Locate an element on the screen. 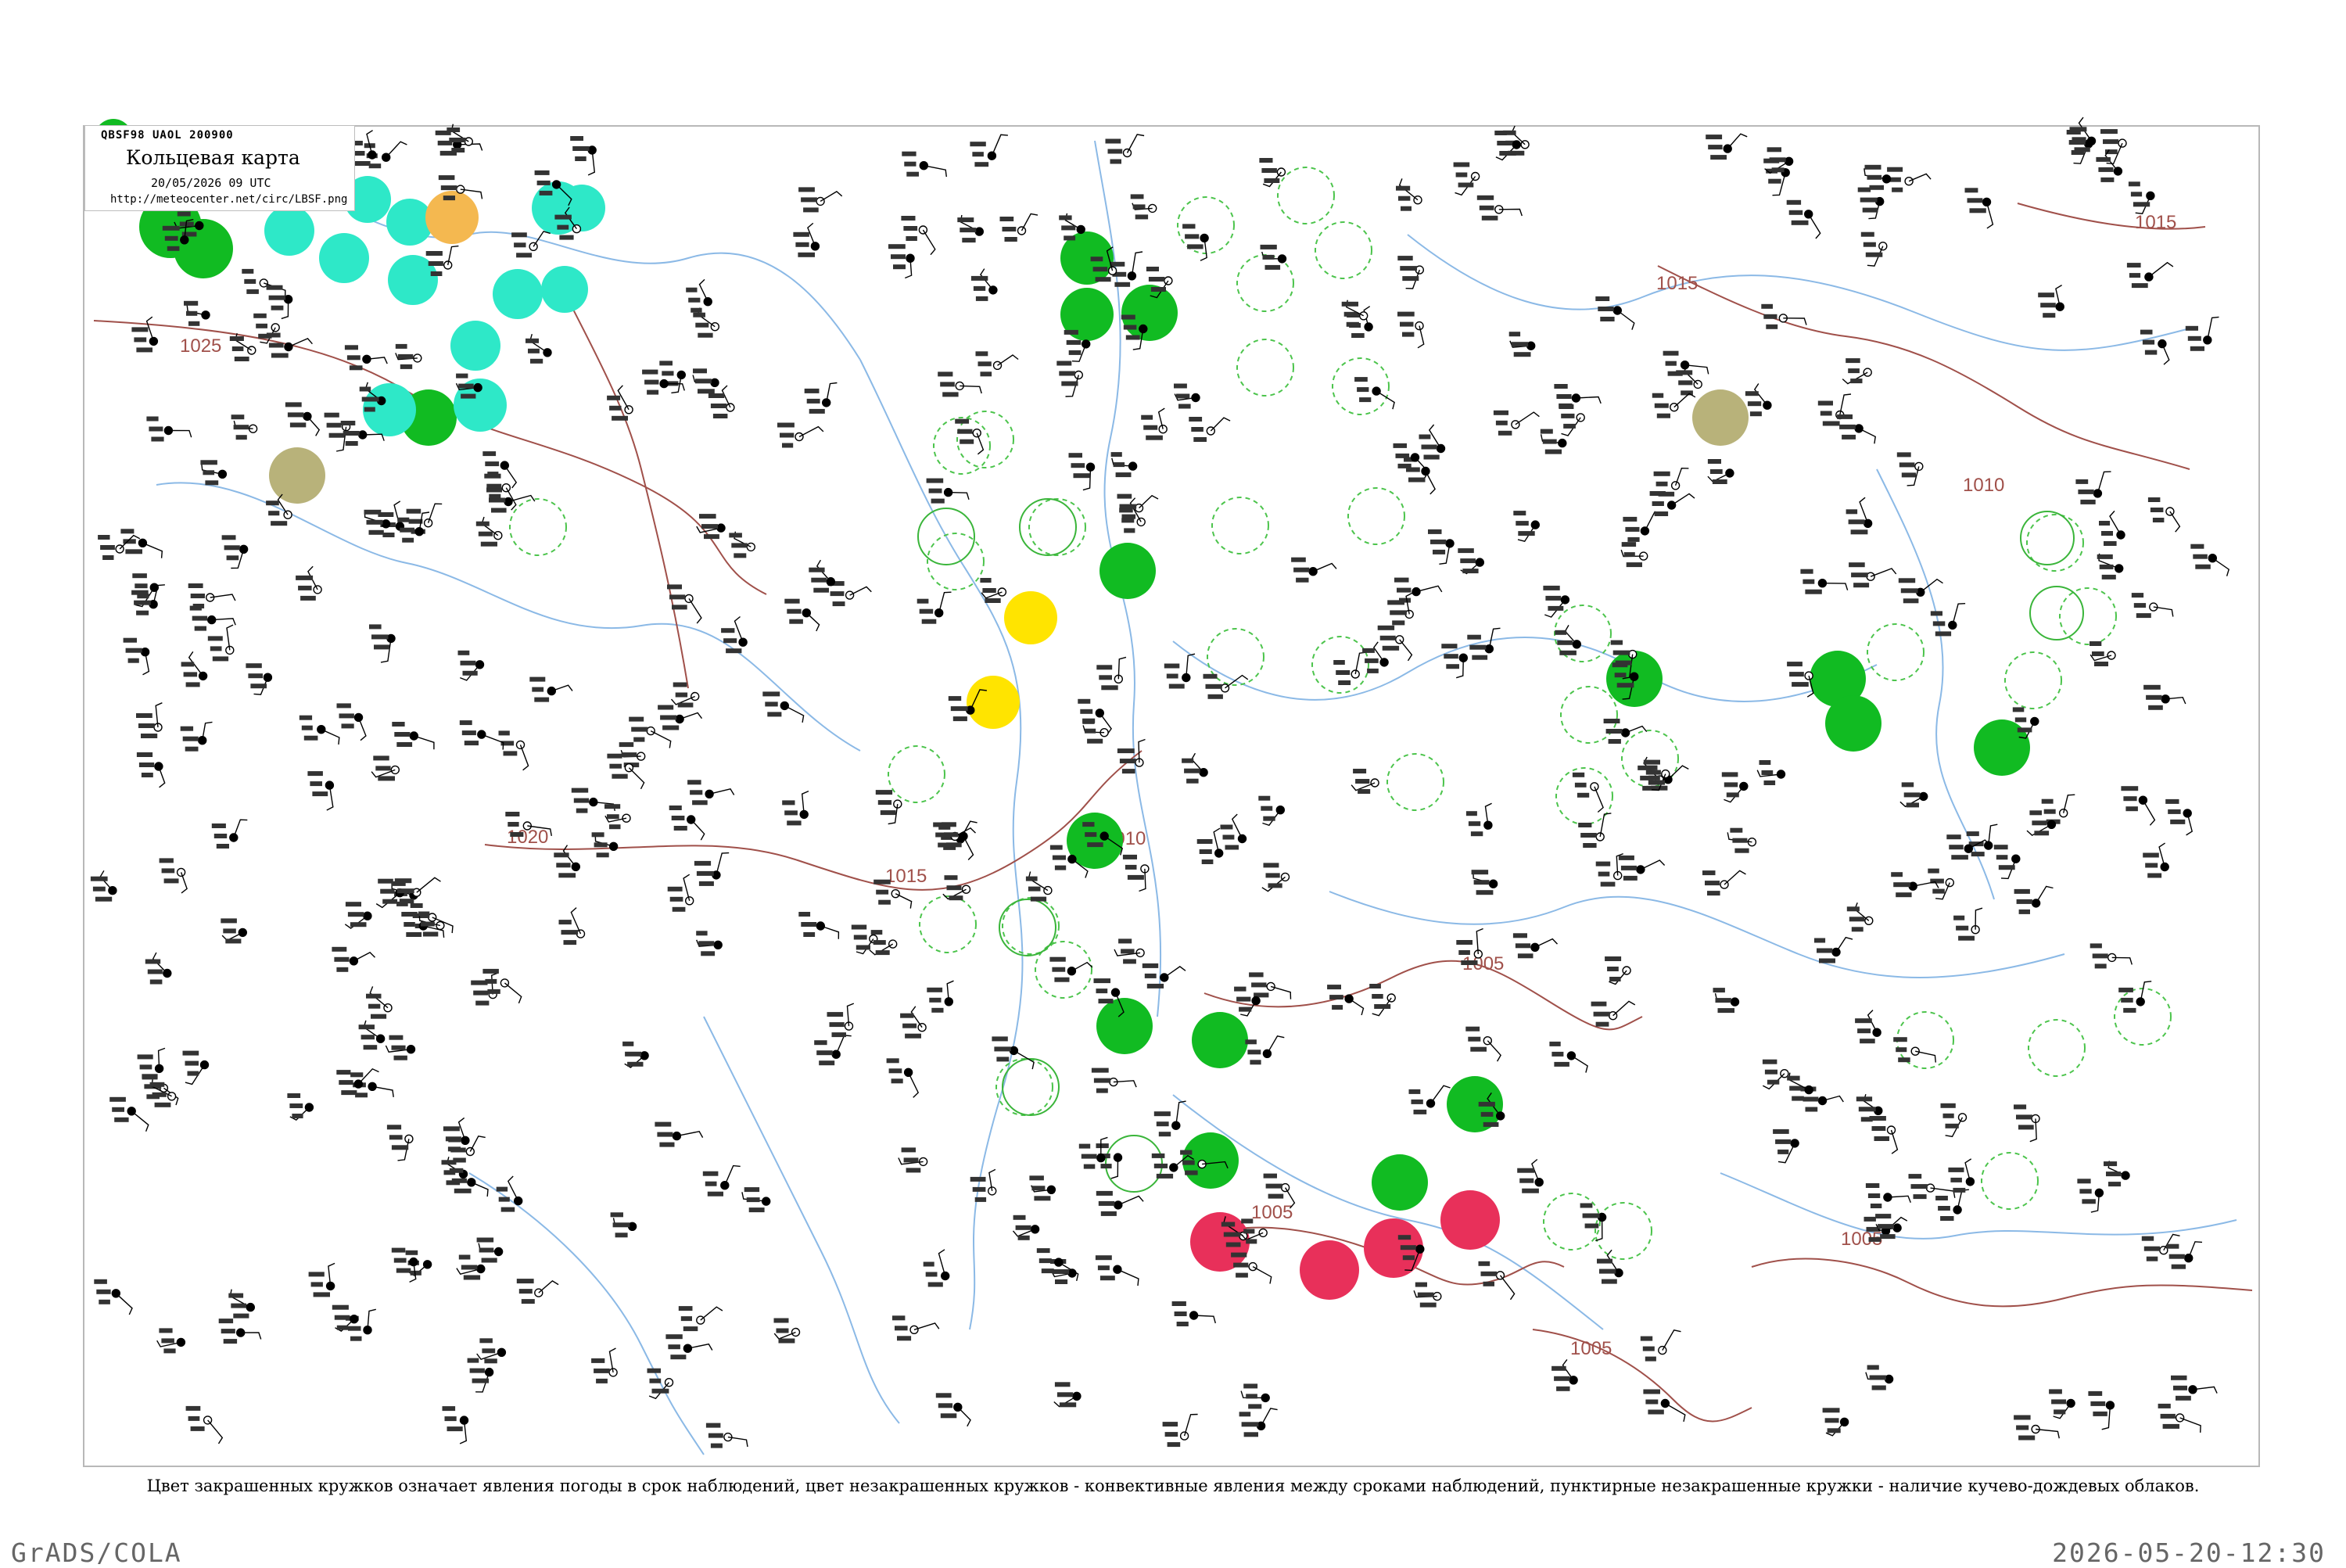 Image resolution: width=2346 pixels, height=1568 pixels. convective-ring is located at coordinates (2047, 538).